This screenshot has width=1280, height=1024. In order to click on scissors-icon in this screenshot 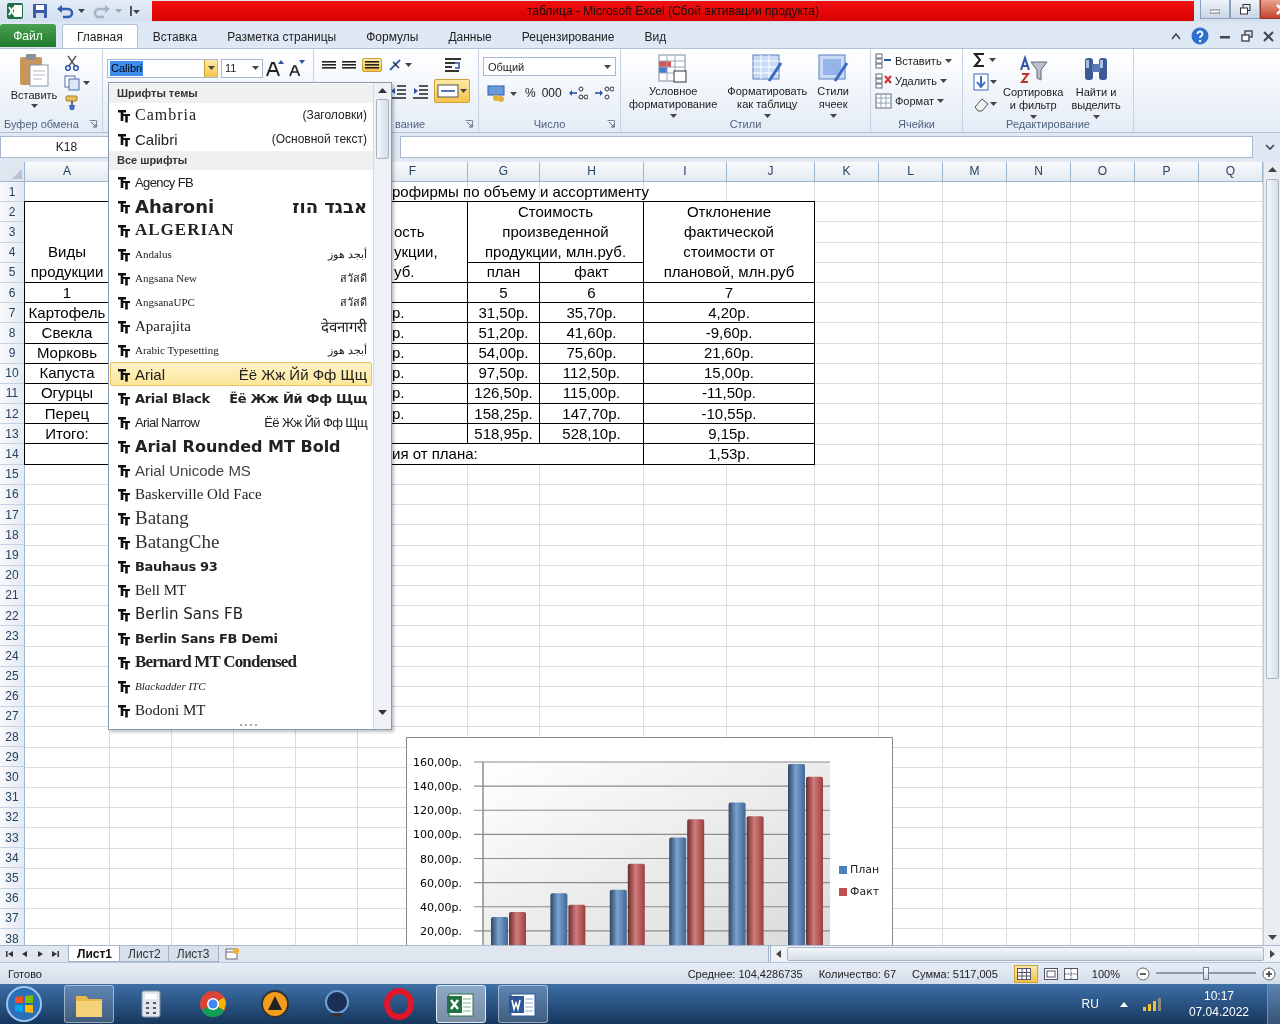, I will do `click(72, 63)`.